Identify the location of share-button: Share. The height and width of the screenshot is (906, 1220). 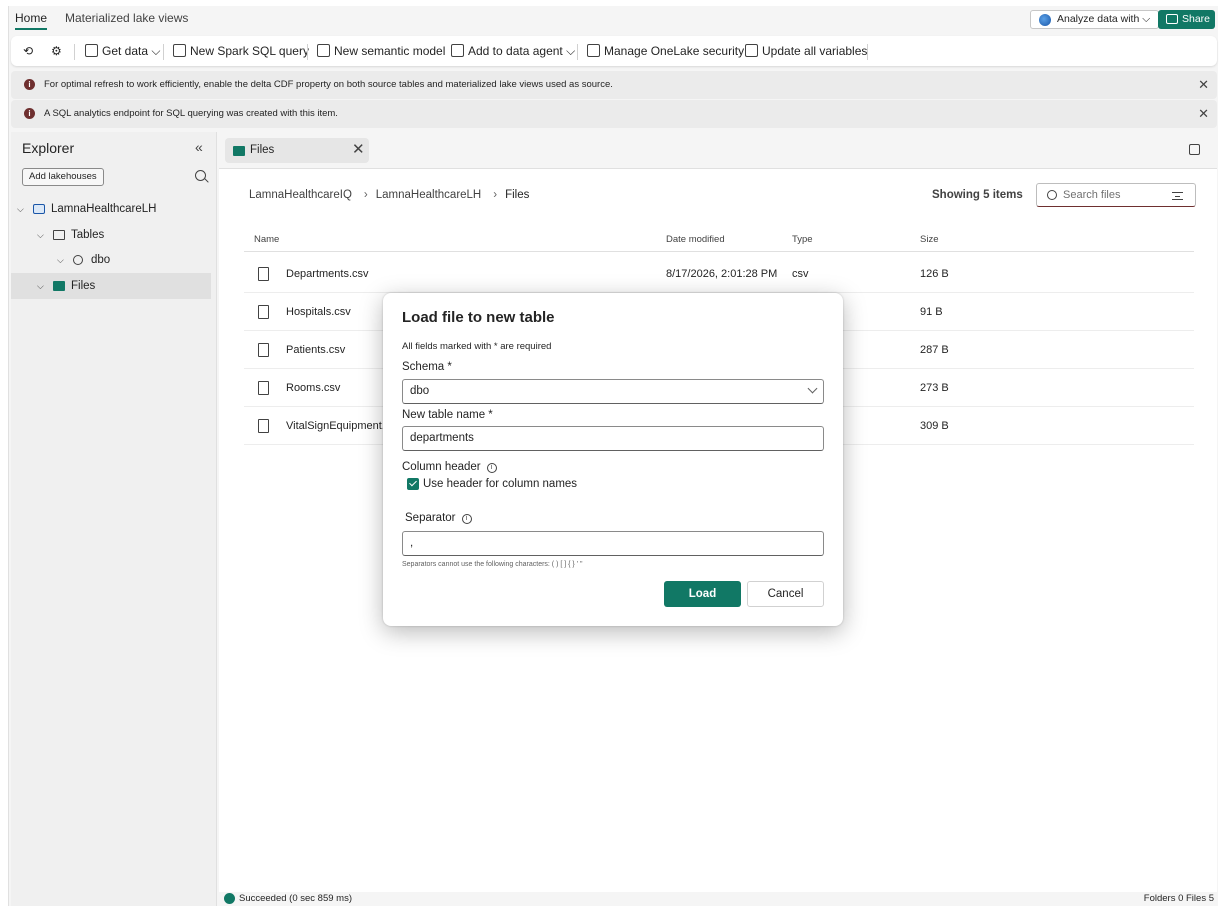
(1186, 19).